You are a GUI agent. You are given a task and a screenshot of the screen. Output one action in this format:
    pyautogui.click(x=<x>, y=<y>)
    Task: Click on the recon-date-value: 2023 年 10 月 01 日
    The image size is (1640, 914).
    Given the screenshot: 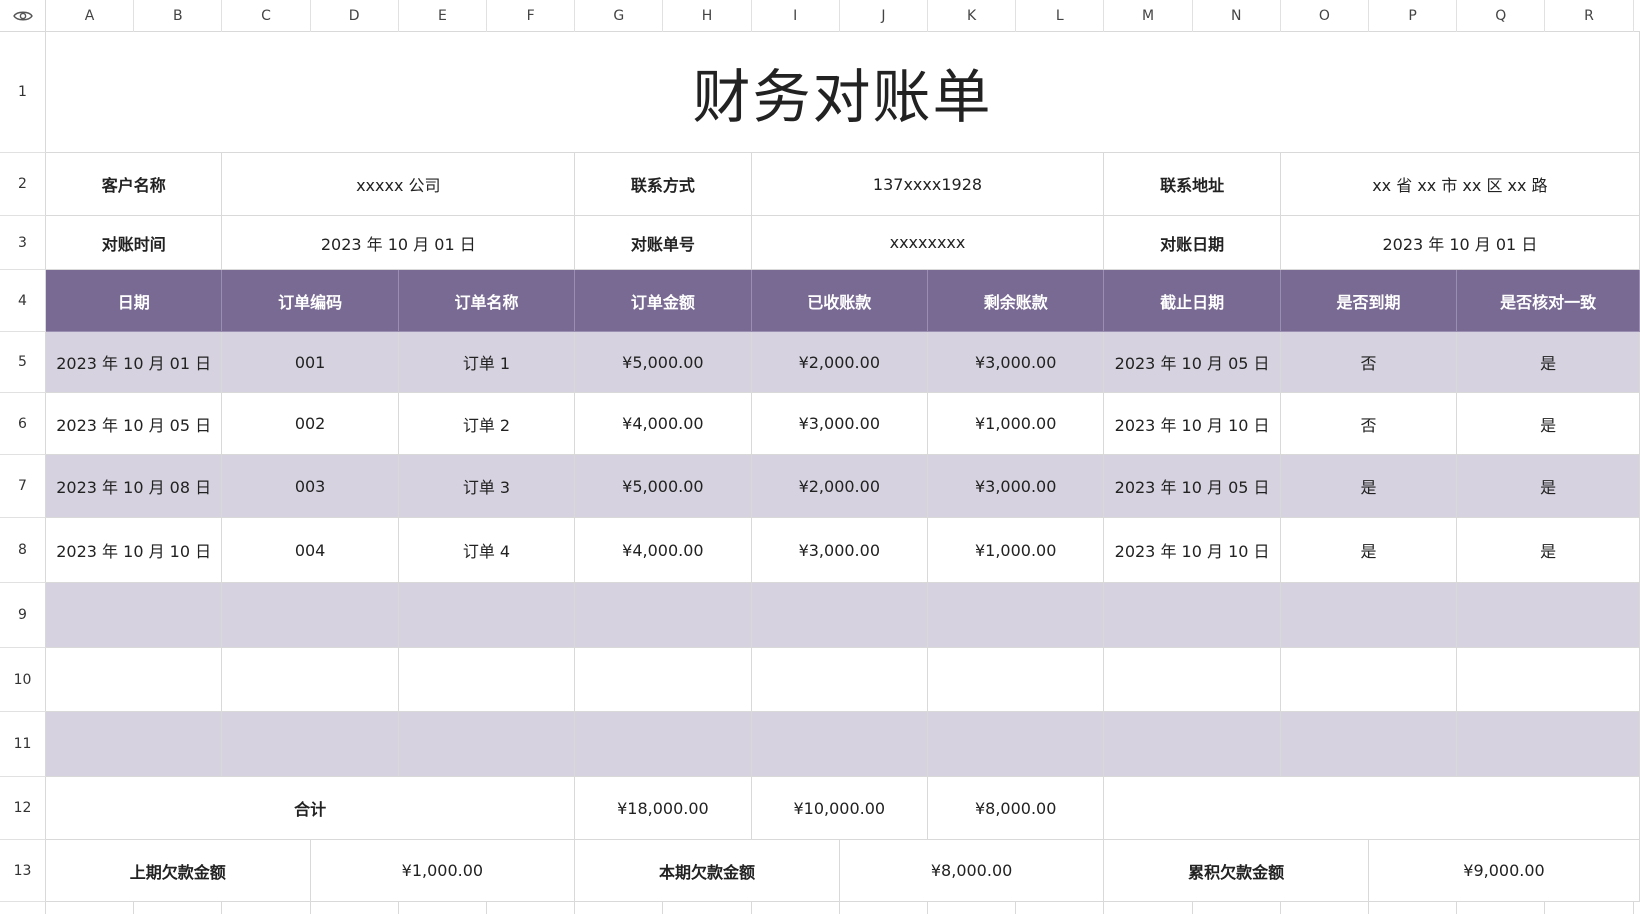 What is the action you would take?
    pyautogui.click(x=1460, y=243)
    